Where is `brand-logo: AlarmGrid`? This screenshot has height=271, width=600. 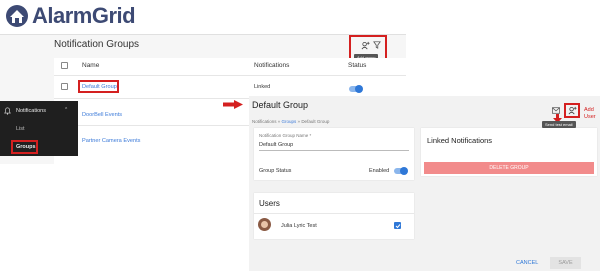
brand-logo: AlarmGrid is located at coordinates (70, 16).